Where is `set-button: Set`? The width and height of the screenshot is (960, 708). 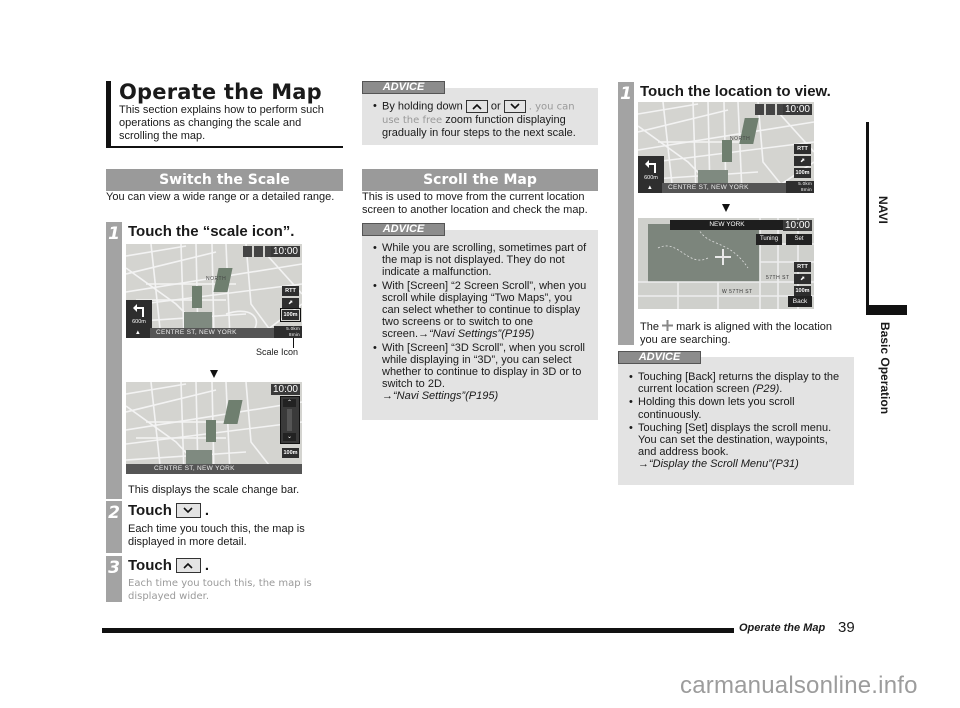 set-button: Set is located at coordinates (799, 239).